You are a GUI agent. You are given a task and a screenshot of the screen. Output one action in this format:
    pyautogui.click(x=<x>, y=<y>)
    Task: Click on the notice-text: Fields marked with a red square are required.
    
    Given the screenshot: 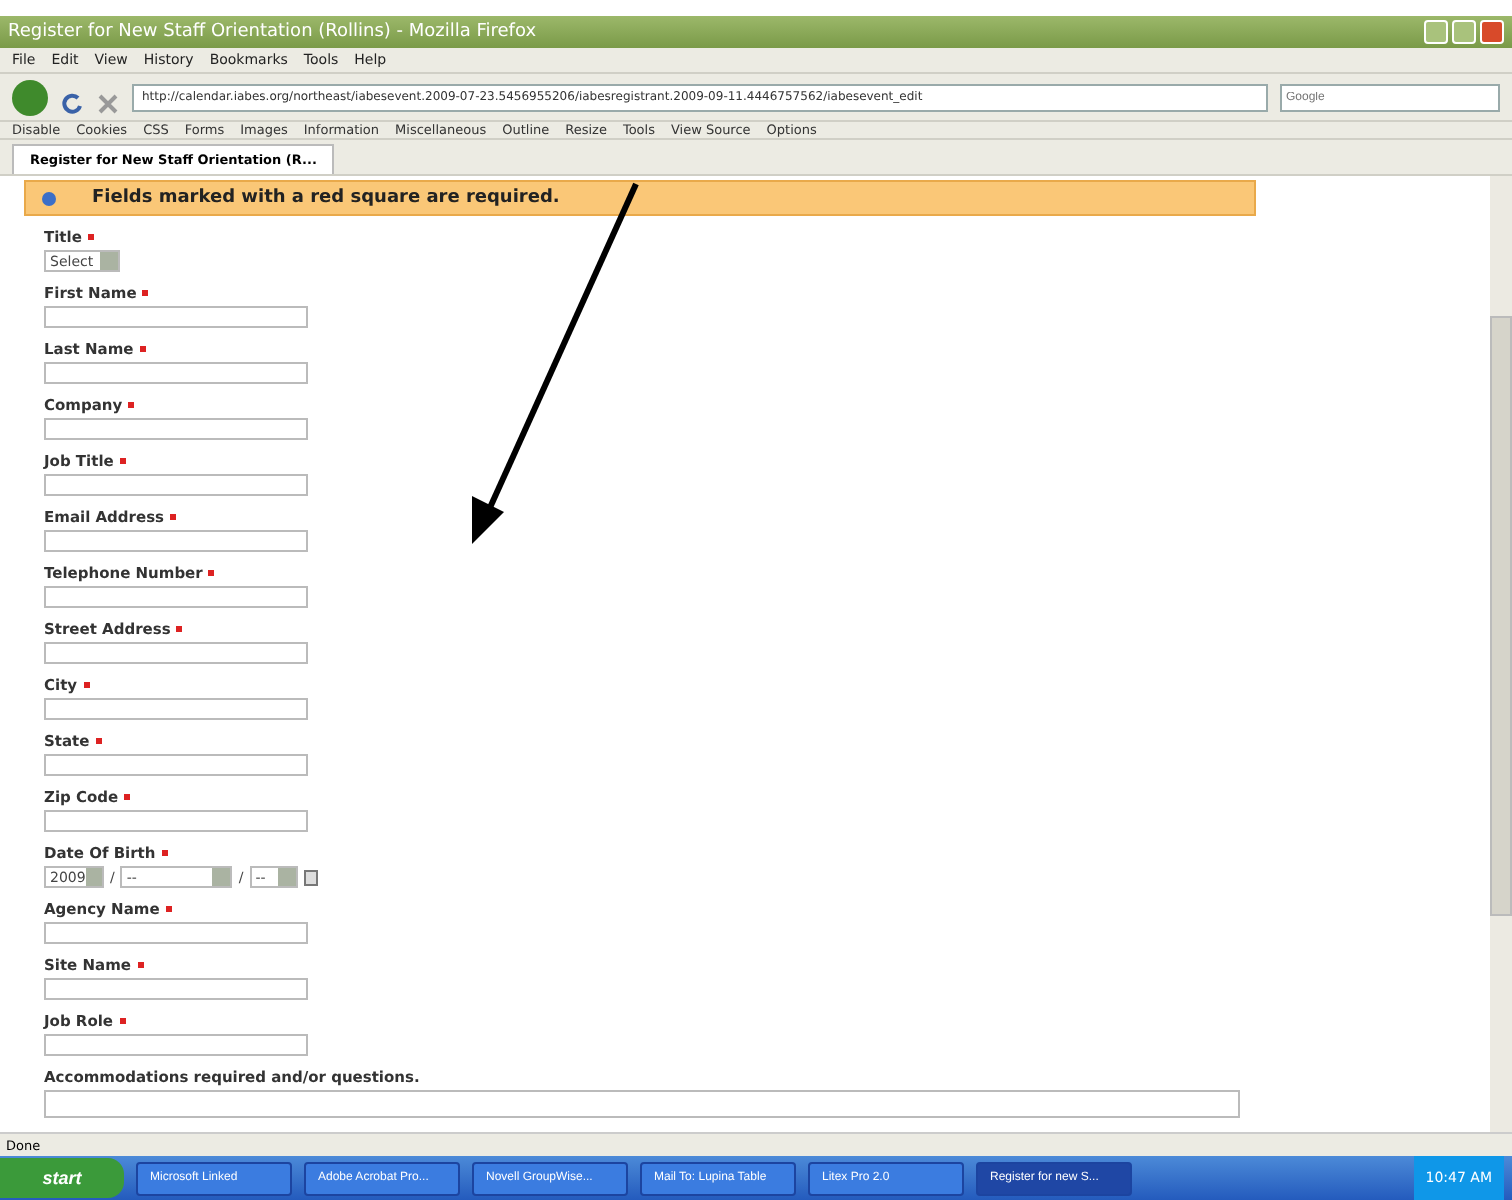 What is the action you would take?
    pyautogui.click(x=326, y=198)
    